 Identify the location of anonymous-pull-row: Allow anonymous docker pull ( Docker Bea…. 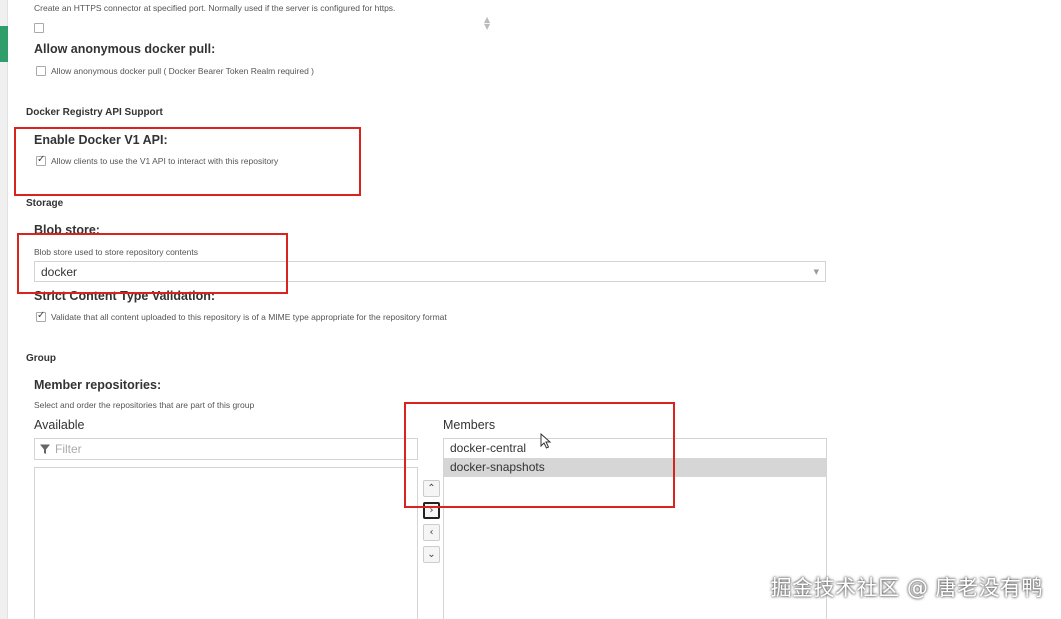
(175, 71).